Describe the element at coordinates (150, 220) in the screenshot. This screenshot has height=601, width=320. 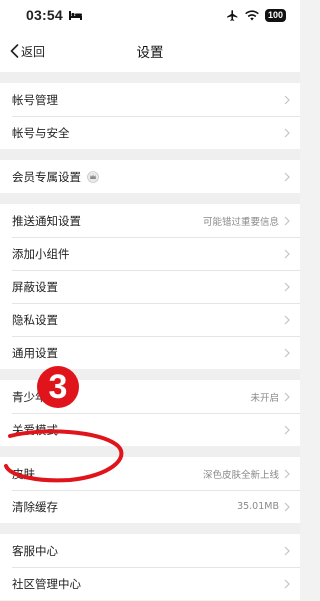
I see `row-push-notifications: 推送通知设置 可能错过重要信息` at that location.